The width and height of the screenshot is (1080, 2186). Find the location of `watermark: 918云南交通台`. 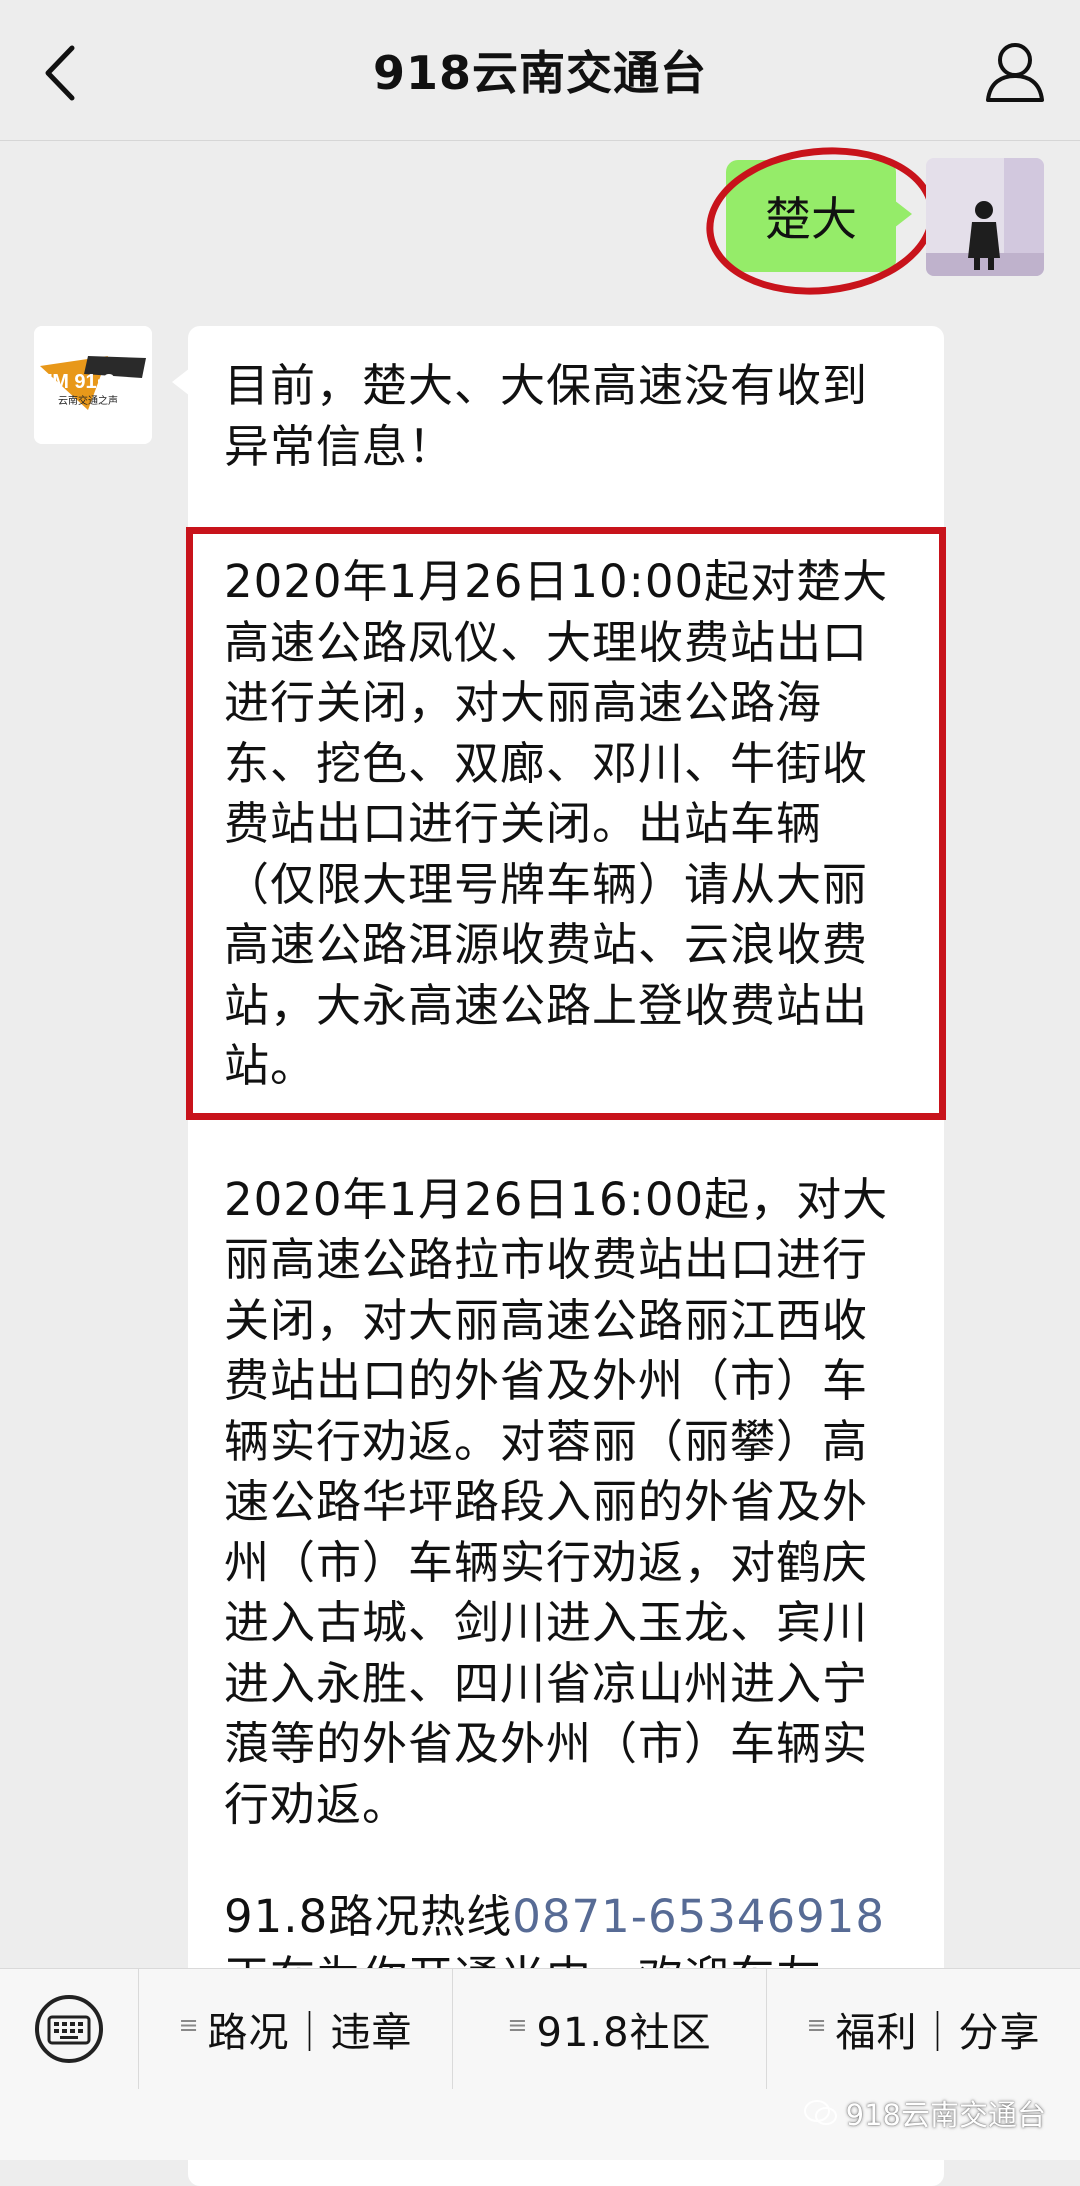

watermark: 918云南交通台 is located at coordinates (924, 2113).